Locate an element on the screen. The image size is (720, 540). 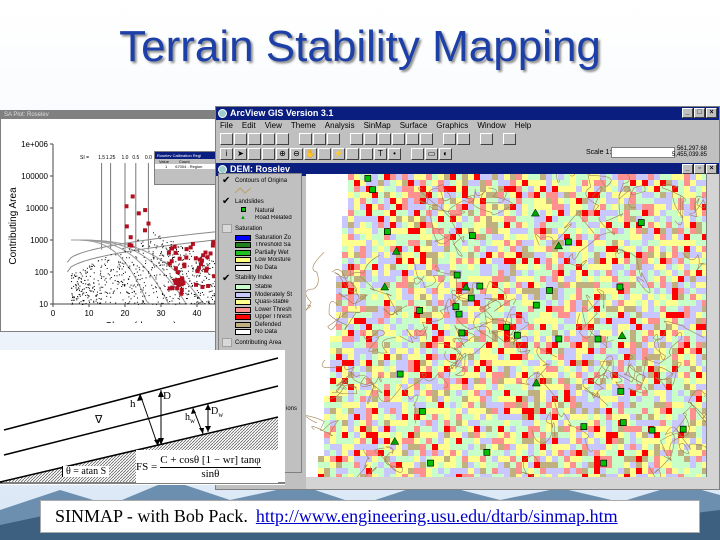
edit-legend-button is located at coordinates (268, 138).